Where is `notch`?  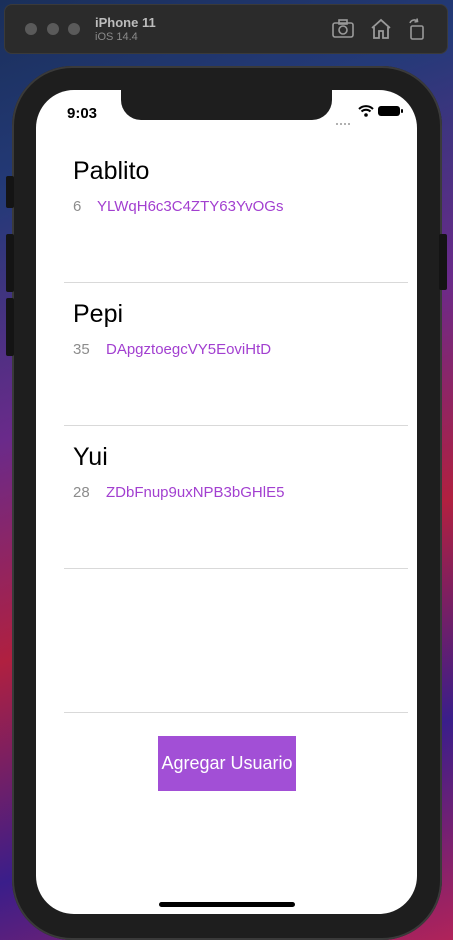
notch is located at coordinates (226, 105).